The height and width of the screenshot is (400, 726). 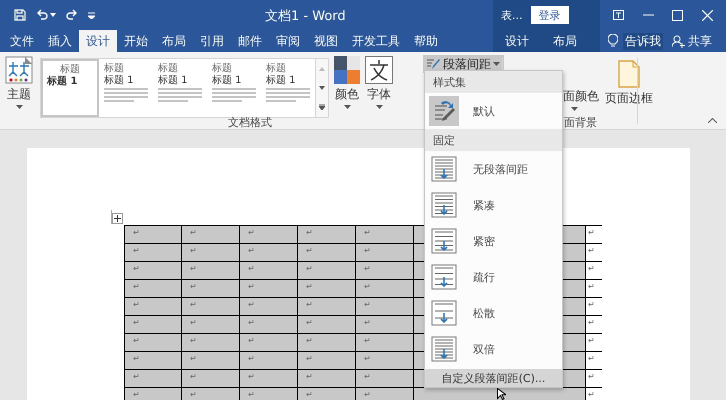 What do you see at coordinates (629, 74) in the screenshot?
I see `page-icon` at bounding box center [629, 74].